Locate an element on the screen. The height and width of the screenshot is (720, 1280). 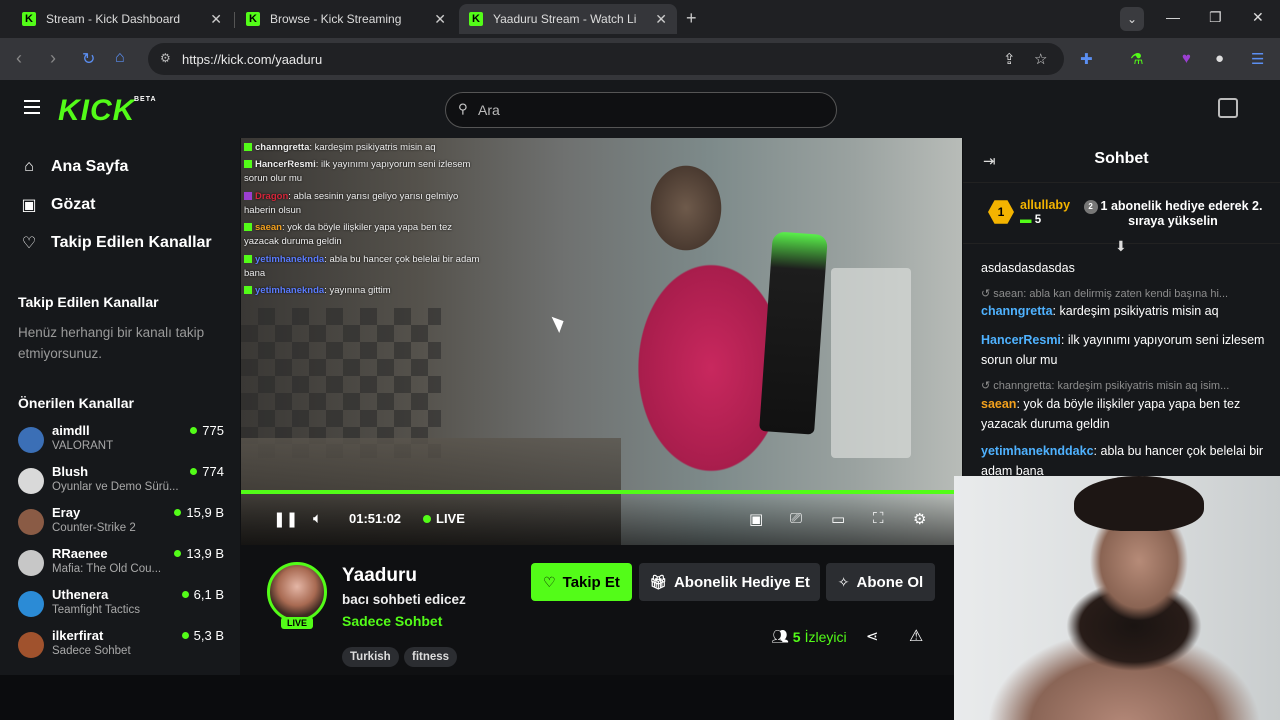
clip-icon: ⎚ is located at coordinates (796, 518).